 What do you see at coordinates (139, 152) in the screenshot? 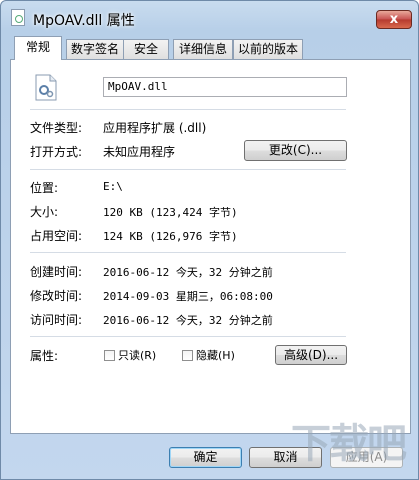
I see `opens-with-value: 未知应用程序` at bounding box center [139, 152].